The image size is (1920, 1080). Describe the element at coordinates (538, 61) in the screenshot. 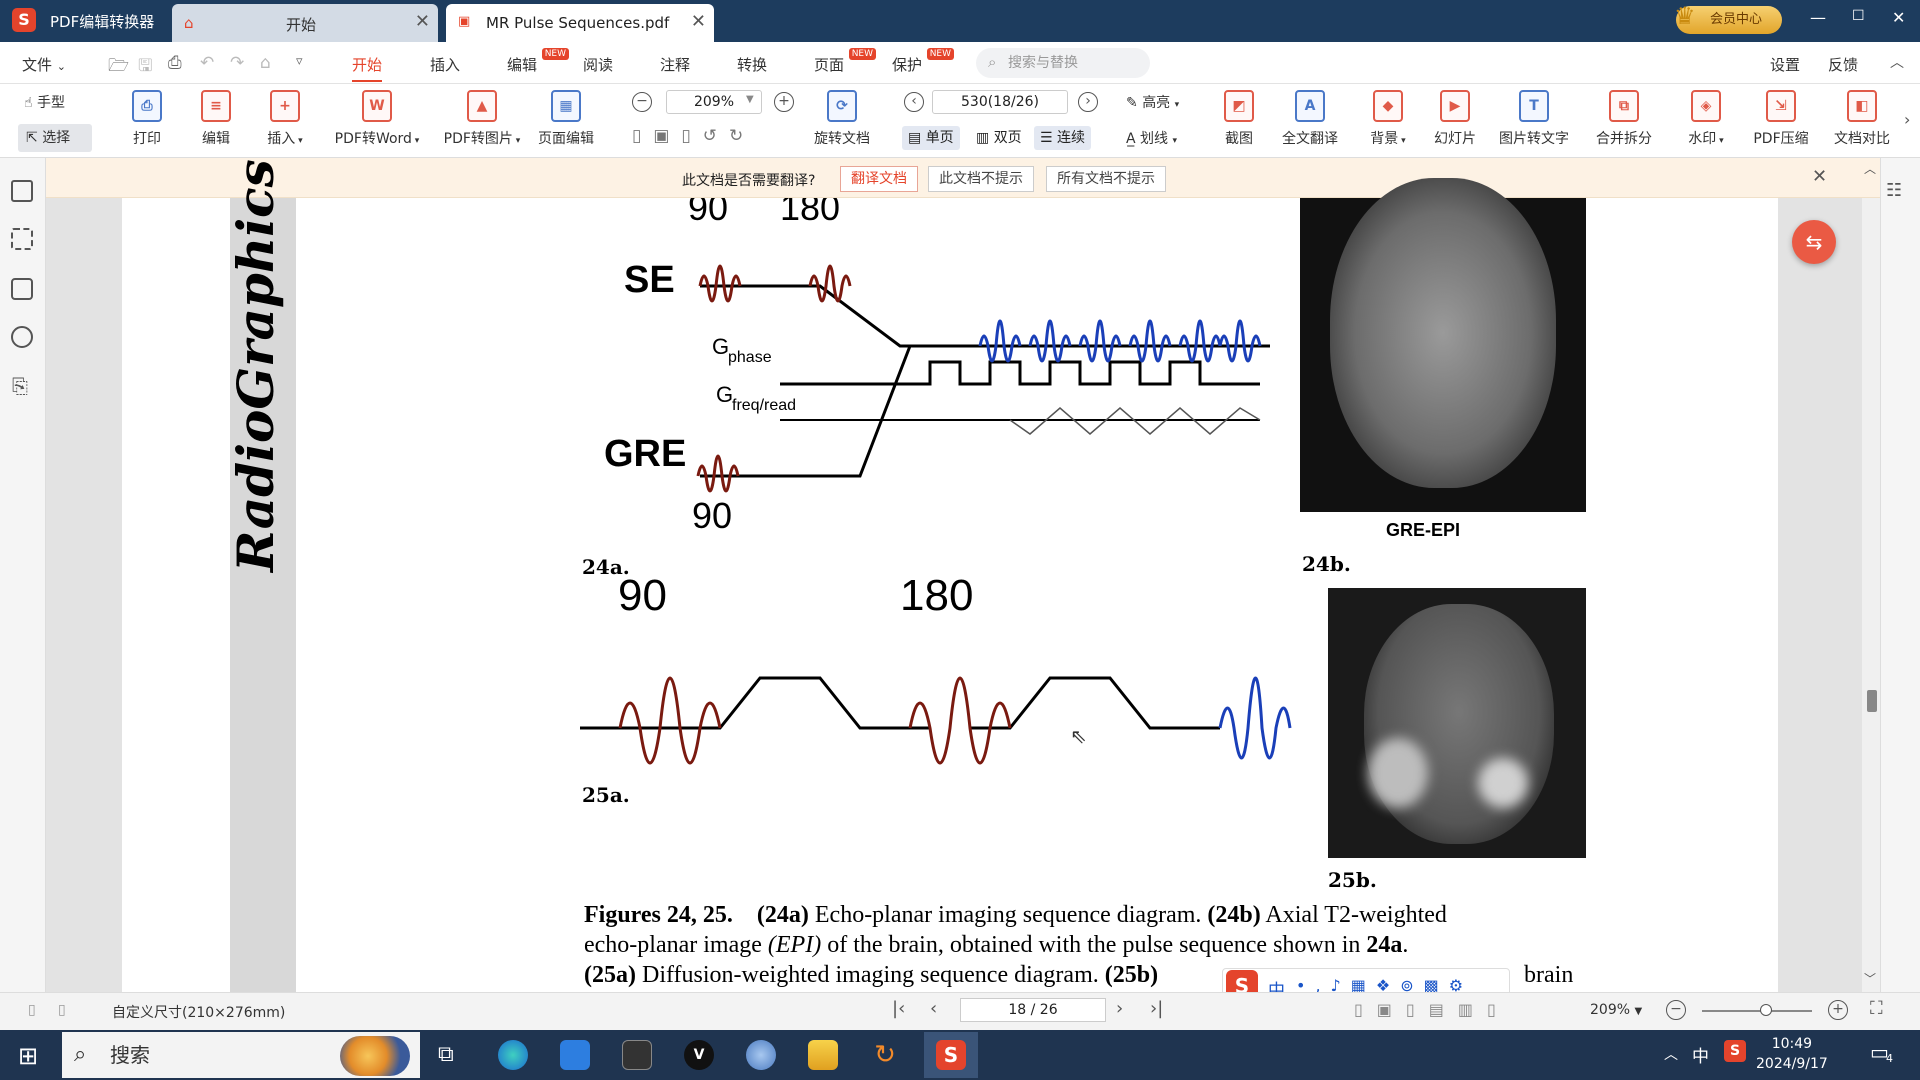

I see `menu-edit: 编辑 NEW` at that location.